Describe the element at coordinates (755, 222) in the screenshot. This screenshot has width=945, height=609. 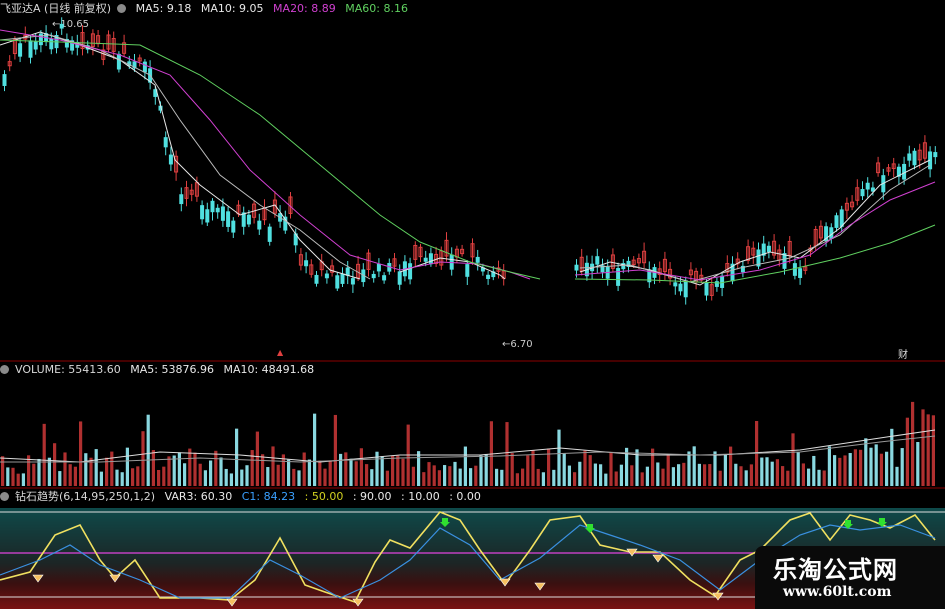
I see `ma5-line` at that location.